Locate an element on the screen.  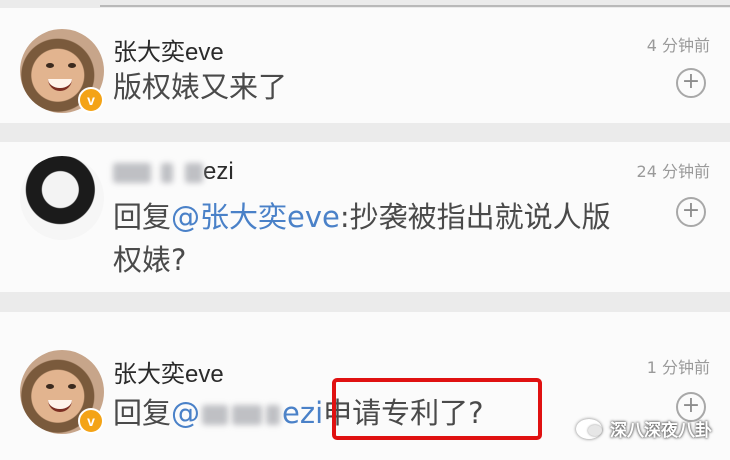
avatar-image is located at coordinates (62, 198).